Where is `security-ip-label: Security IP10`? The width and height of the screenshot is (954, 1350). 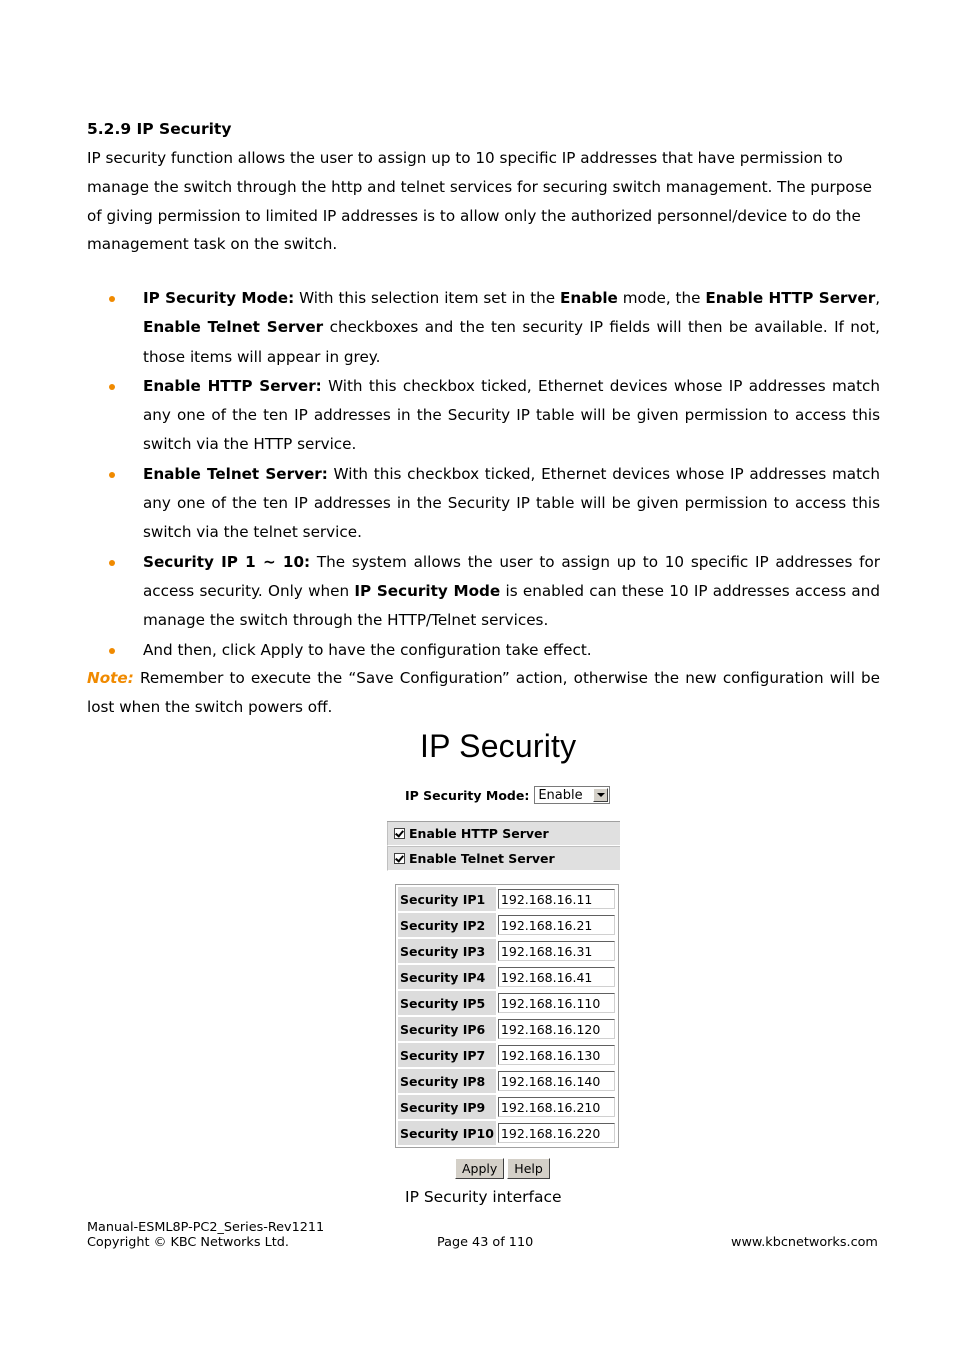 security-ip-label: Security IP10 is located at coordinates (447, 1133).